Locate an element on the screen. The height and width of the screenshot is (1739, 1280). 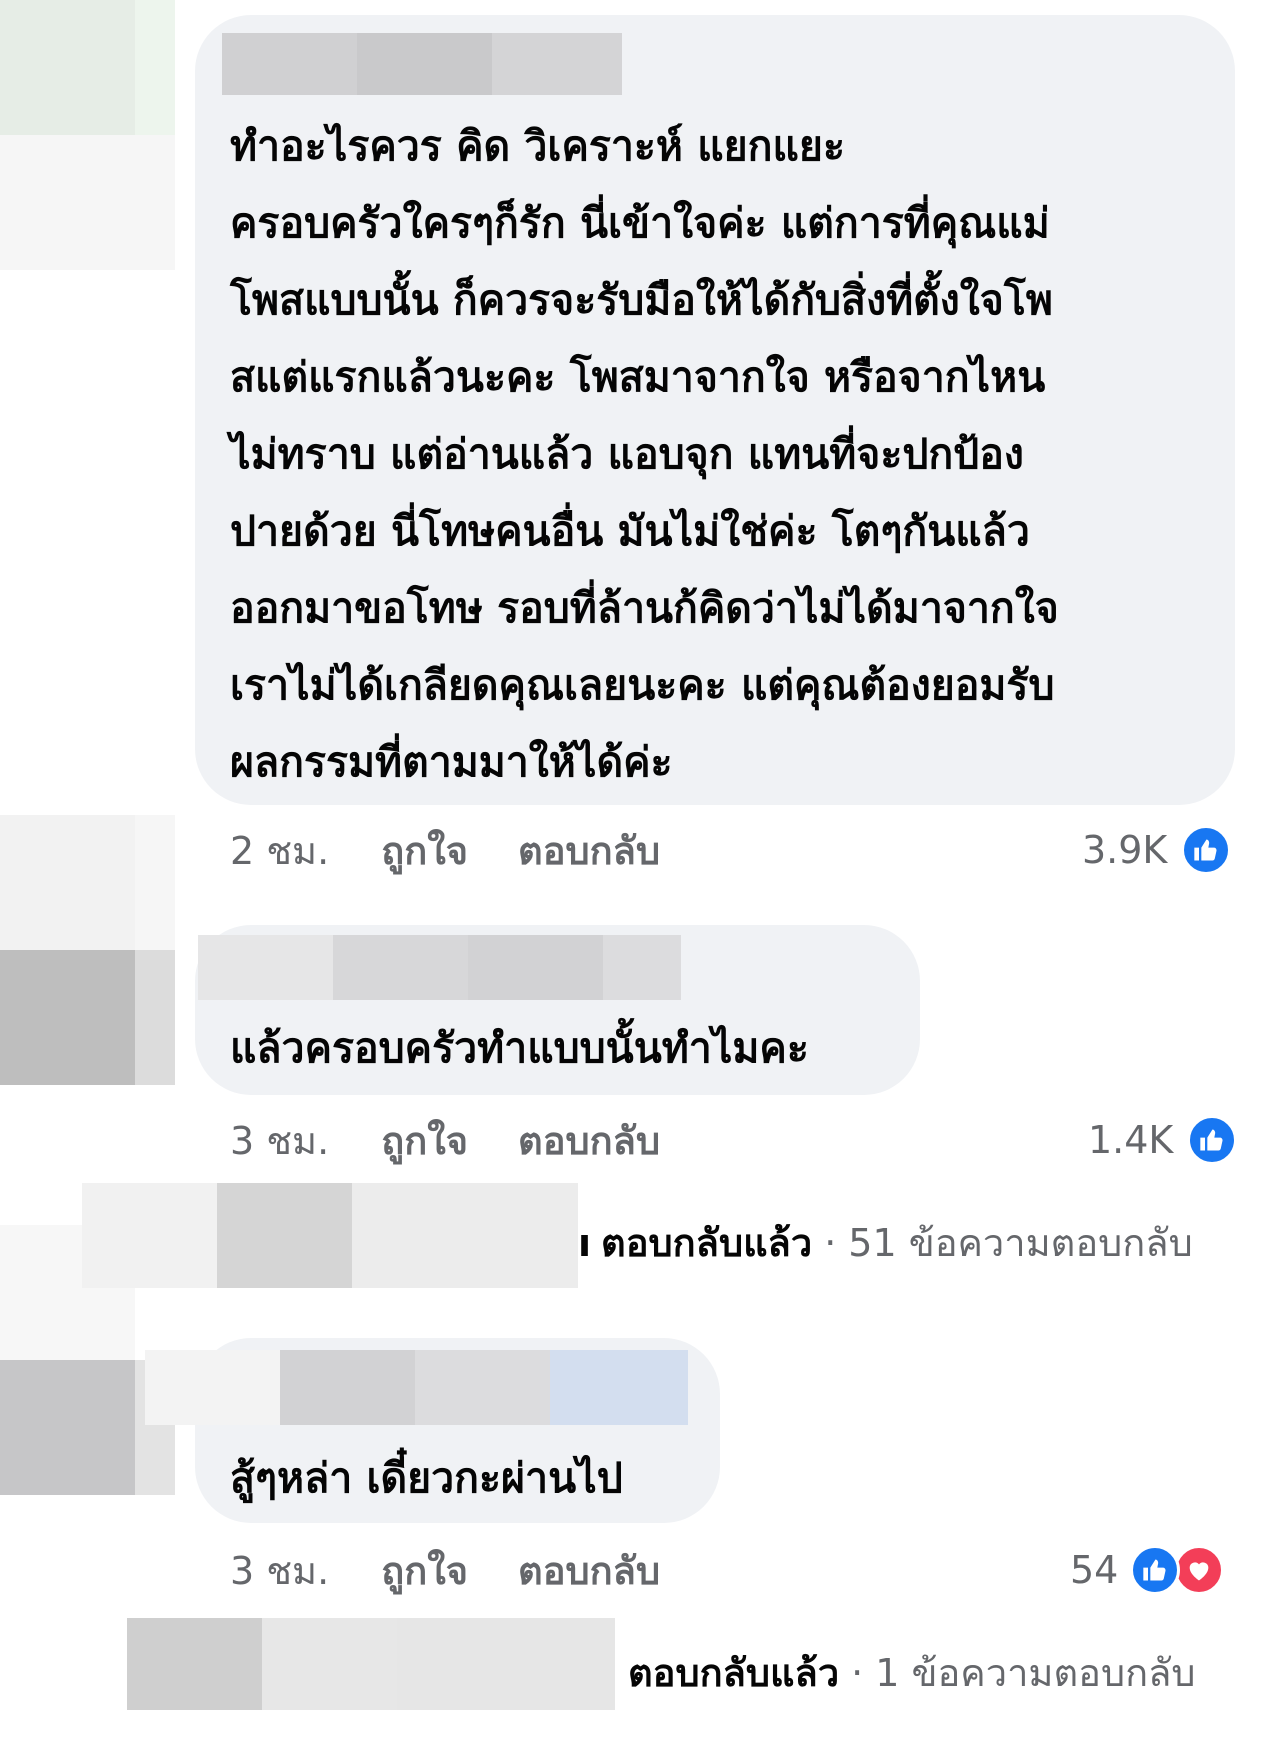
comment-time: 2 ชม. is located at coordinates (279, 850).